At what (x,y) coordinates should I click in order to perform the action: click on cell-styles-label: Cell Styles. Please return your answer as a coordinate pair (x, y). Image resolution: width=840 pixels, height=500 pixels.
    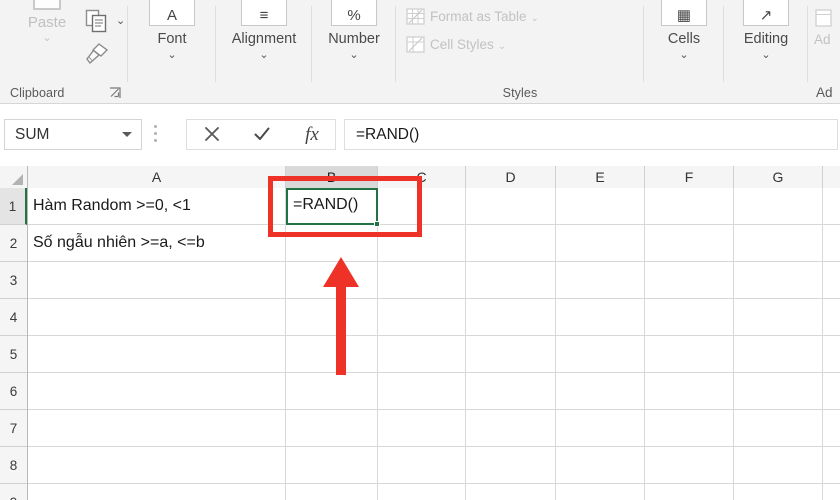
    Looking at the image, I should click on (462, 44).